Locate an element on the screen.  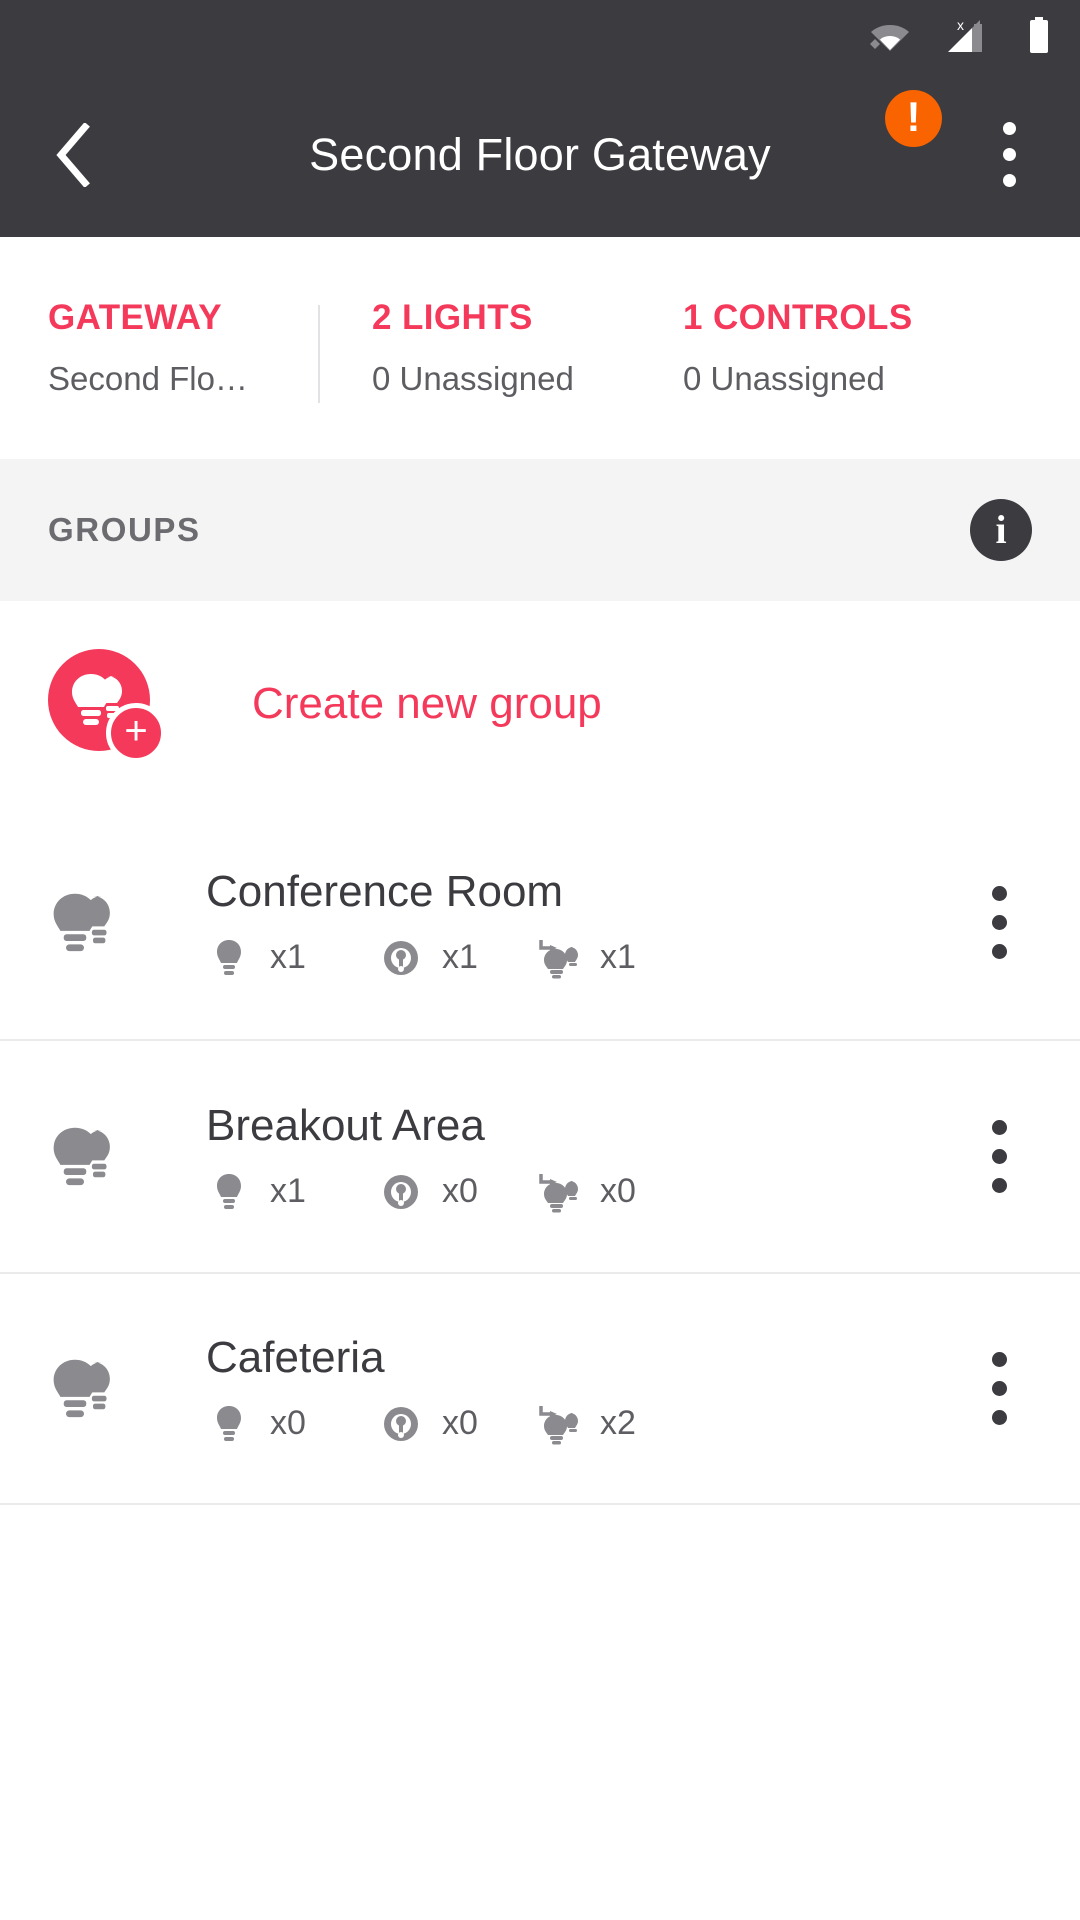
count-controls: x1 is located at coordinates (457, 957).